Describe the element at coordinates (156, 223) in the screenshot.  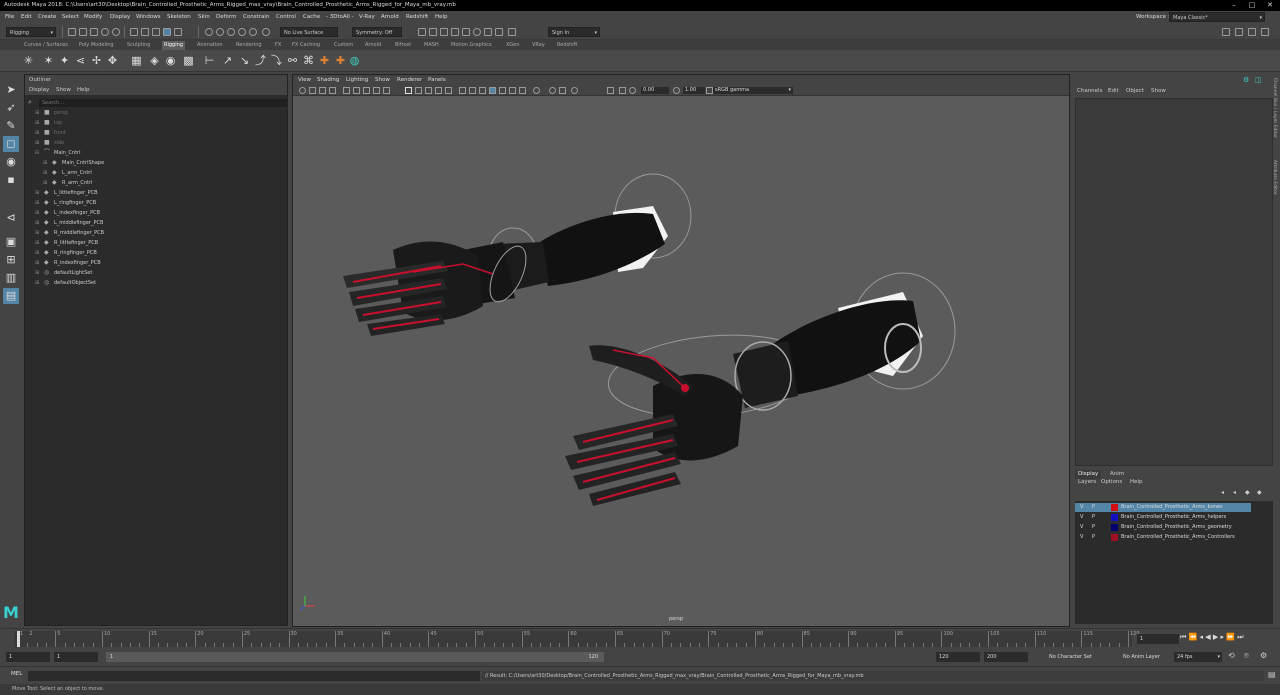
I see `outliner-item: ⊞ ◆ L_middlefinger_PCB` at that location.